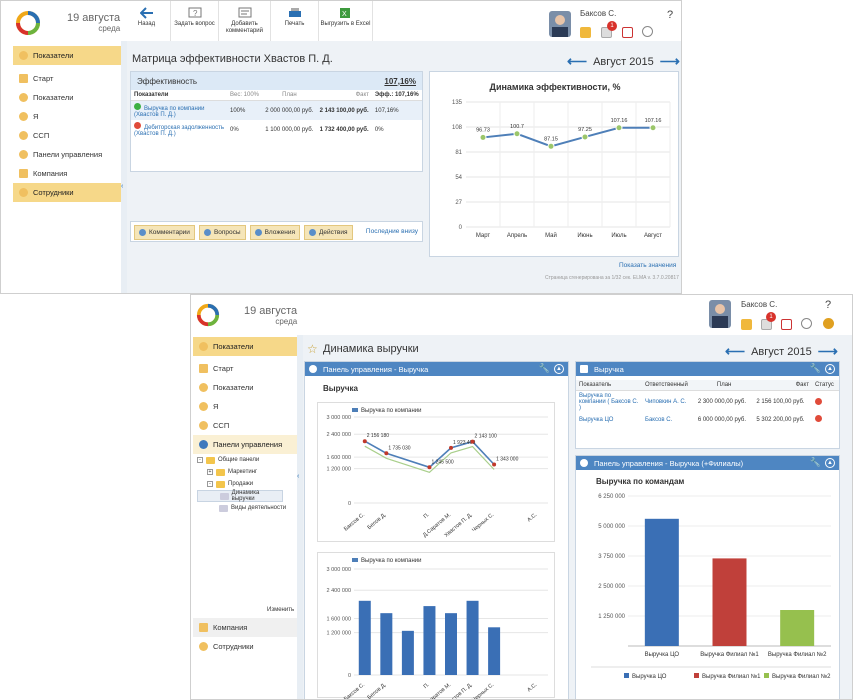 This screenshot has width=853, height=700. Describe the element at coordinates (828, 323) in the screenshot. I see `gear-icon` at that location.